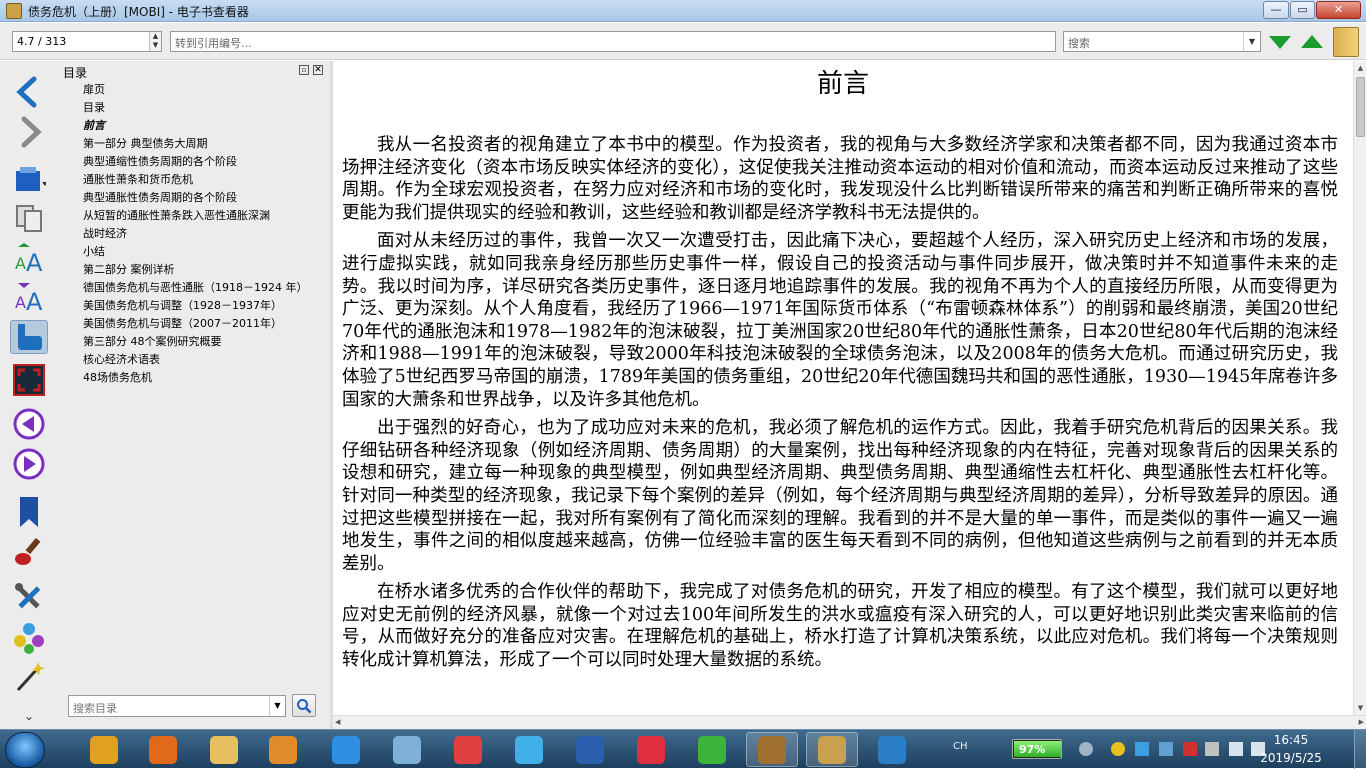  What do you see at coordinates (29, 552) in the screenshot?
I see `theme-brush-button` at bounding box center [29, 552].